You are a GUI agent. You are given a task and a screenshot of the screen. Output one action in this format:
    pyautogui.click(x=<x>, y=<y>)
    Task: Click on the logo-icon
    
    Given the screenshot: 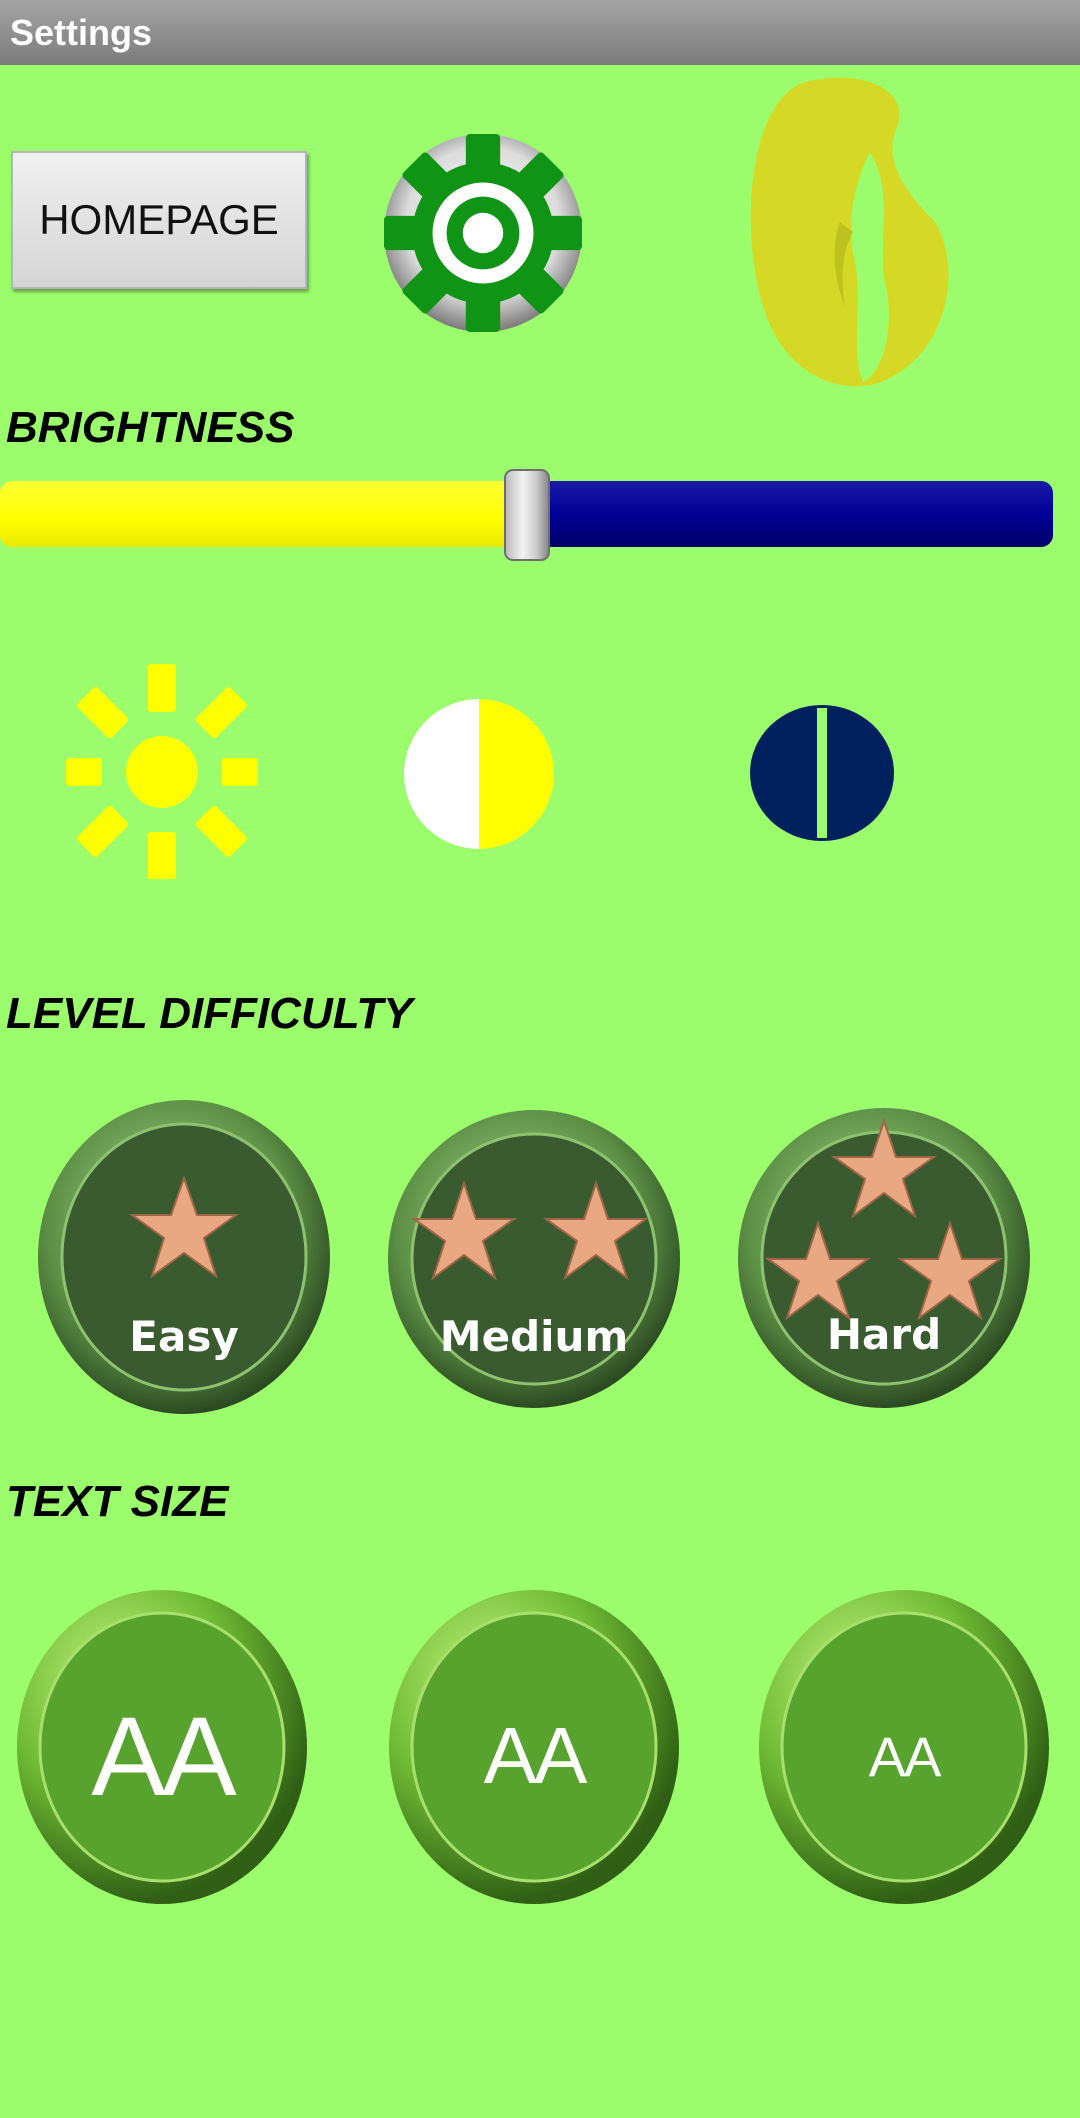 What is the action you would take?
    pyautogui.click(x=849, y=232)
    